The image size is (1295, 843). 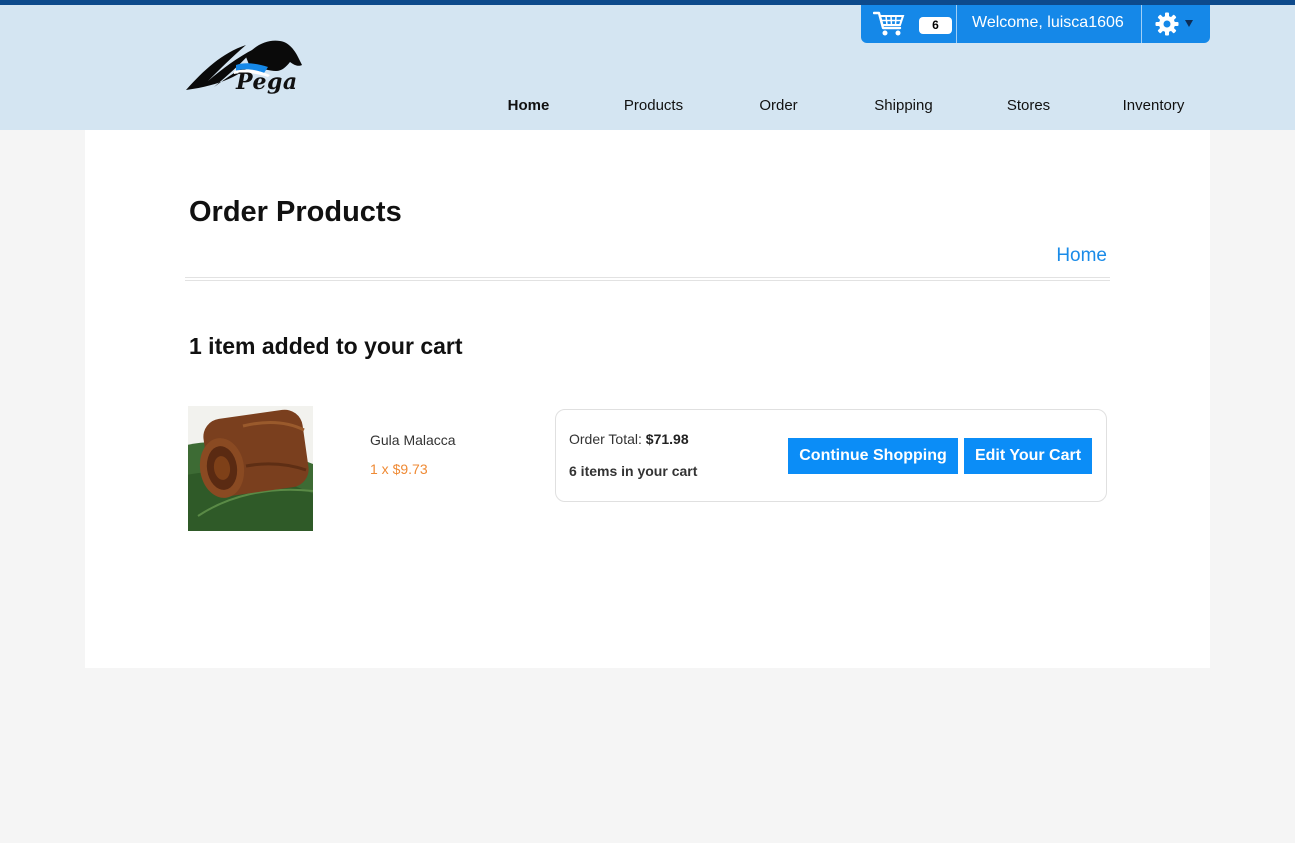 What do you see at coordinates (1028, 456) in the screenshot?
I see `edit-cart-button: Edit Your Cart` at bounding box center [1028, 456].